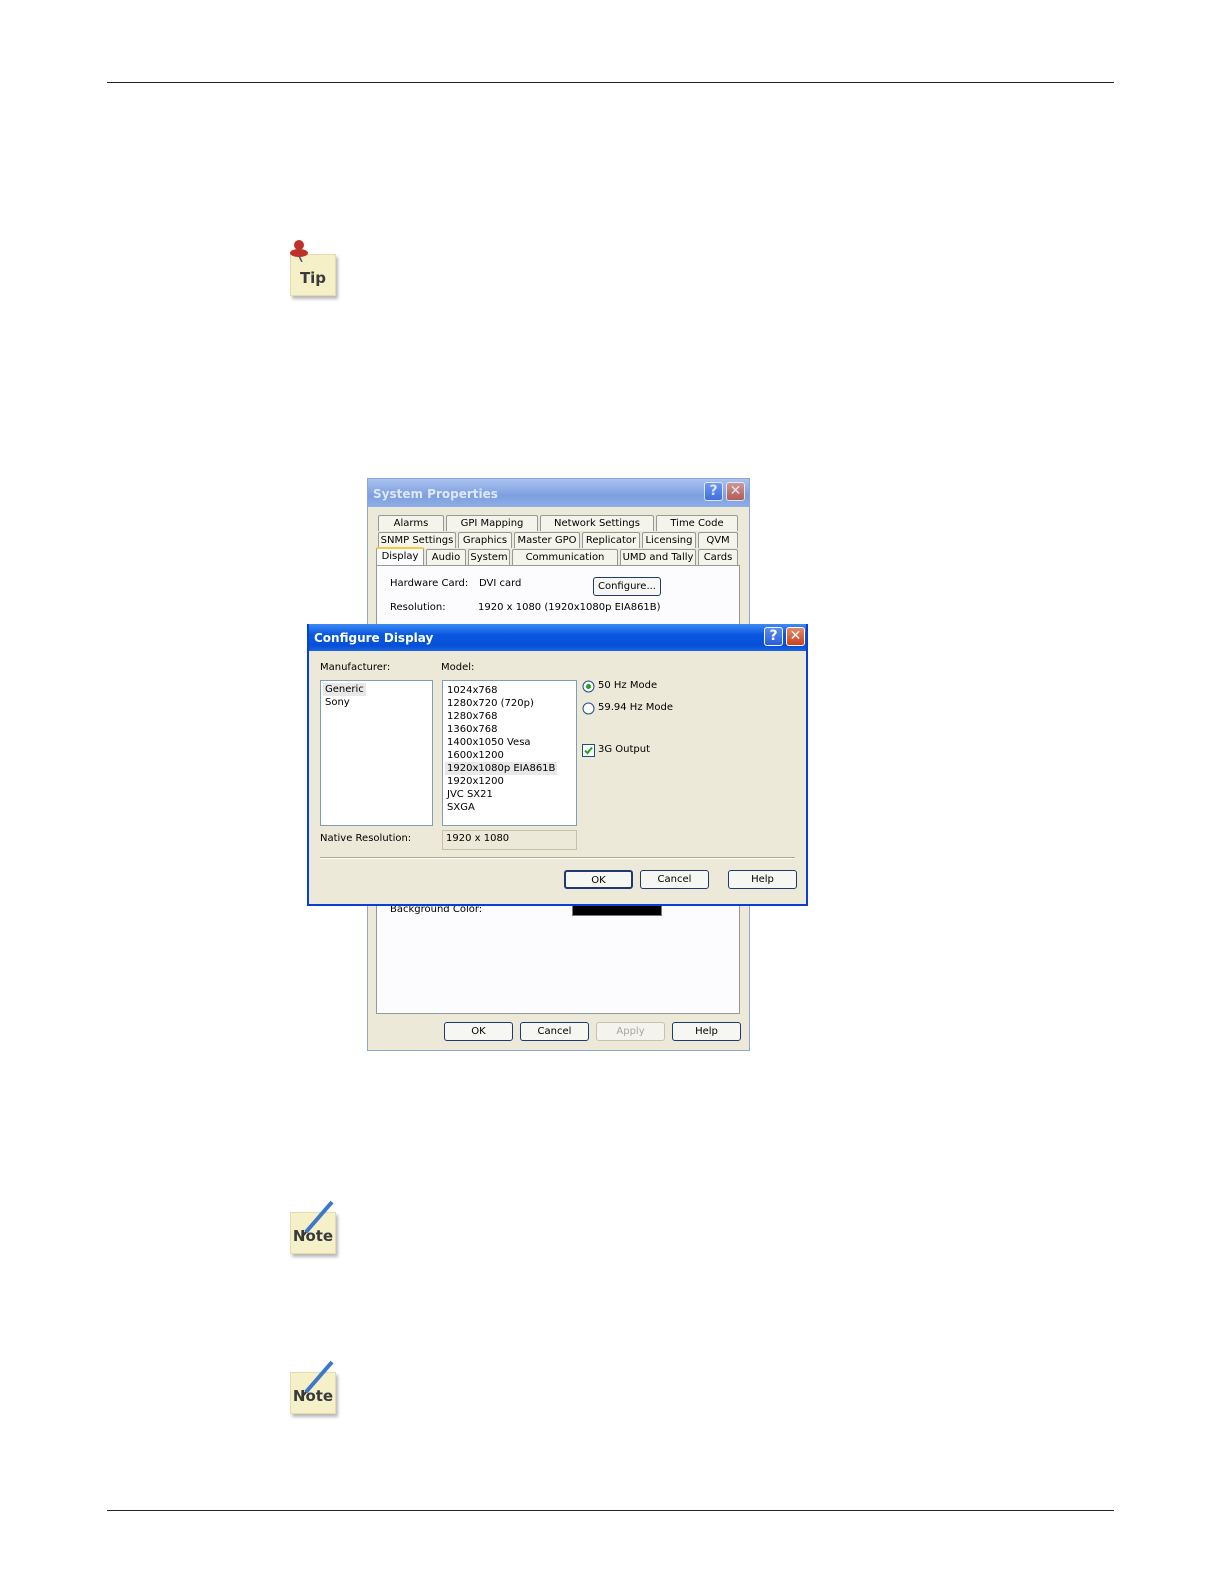  I want to click on tab-gpi-mapping: GPI Mapping, so click(492, 523).